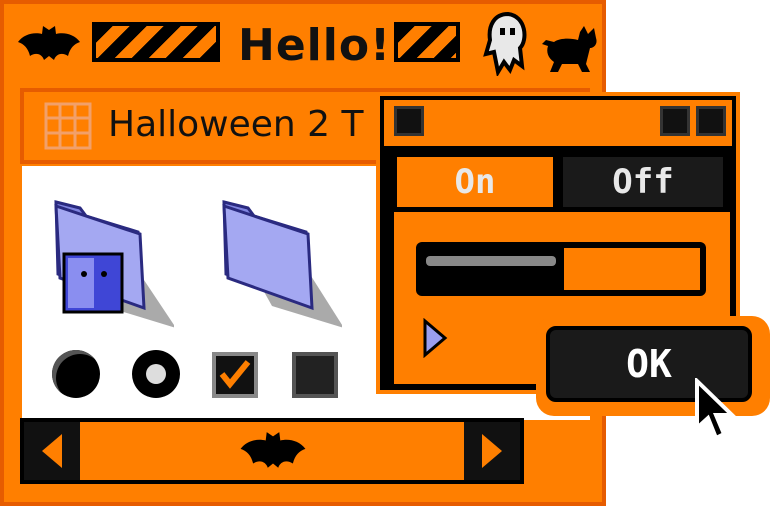 This screenshot has height=508, width=776. I want to click on tab-on: On, so click(475, 182).